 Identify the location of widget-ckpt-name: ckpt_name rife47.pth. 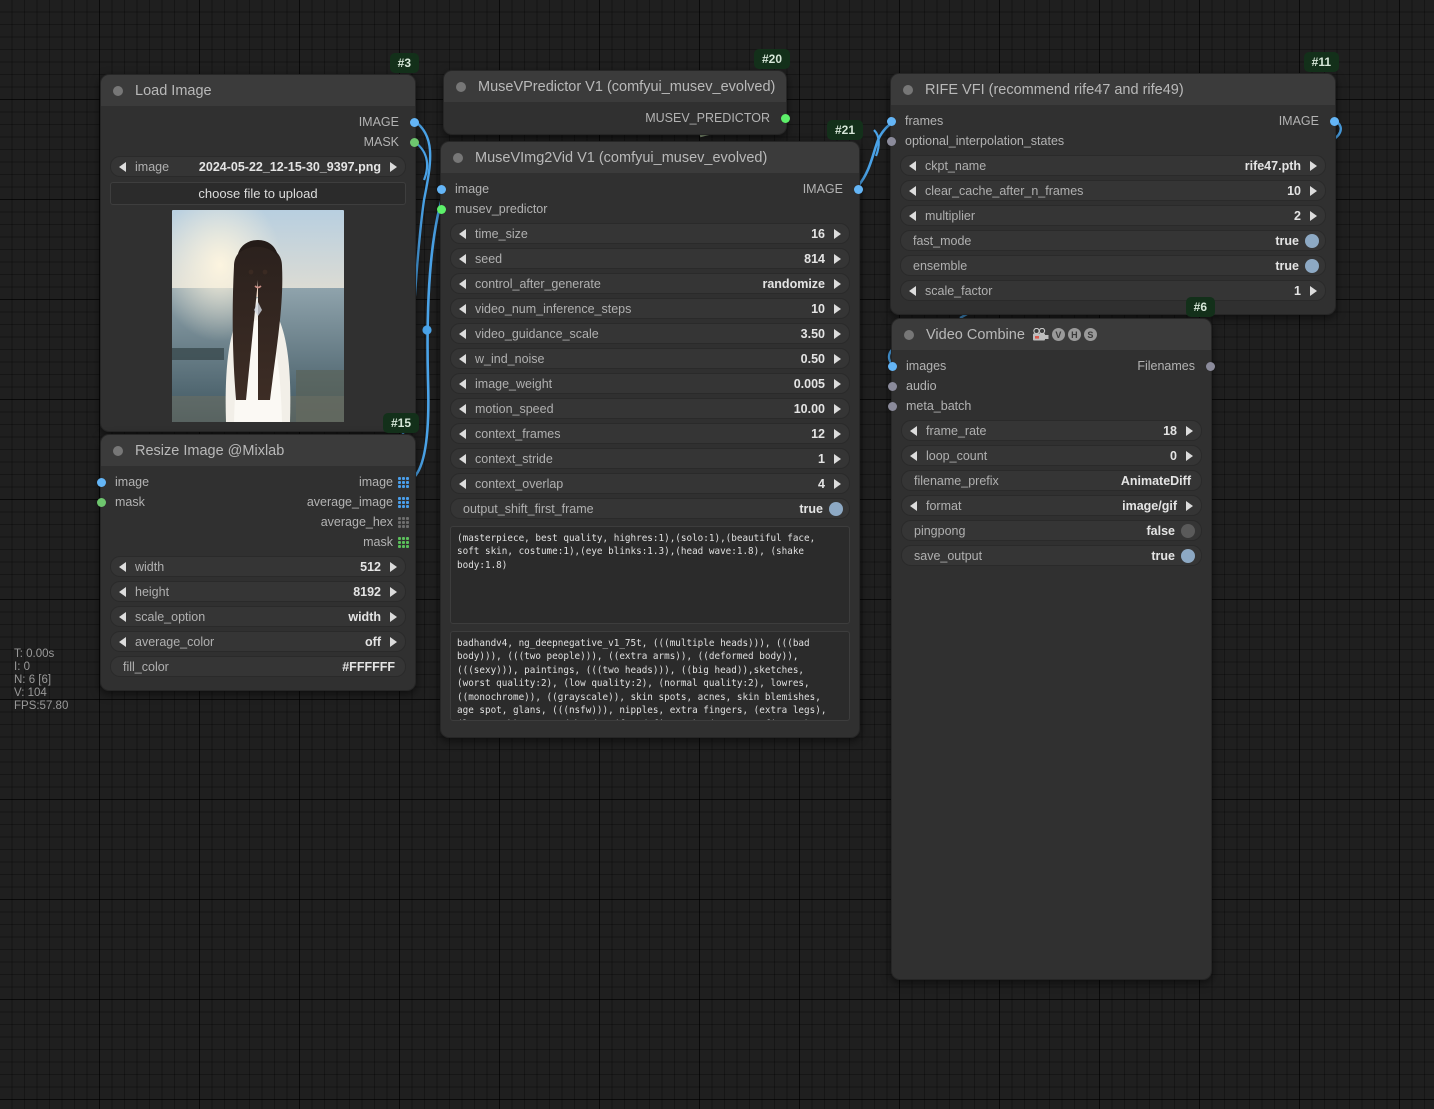
(1113, 165).